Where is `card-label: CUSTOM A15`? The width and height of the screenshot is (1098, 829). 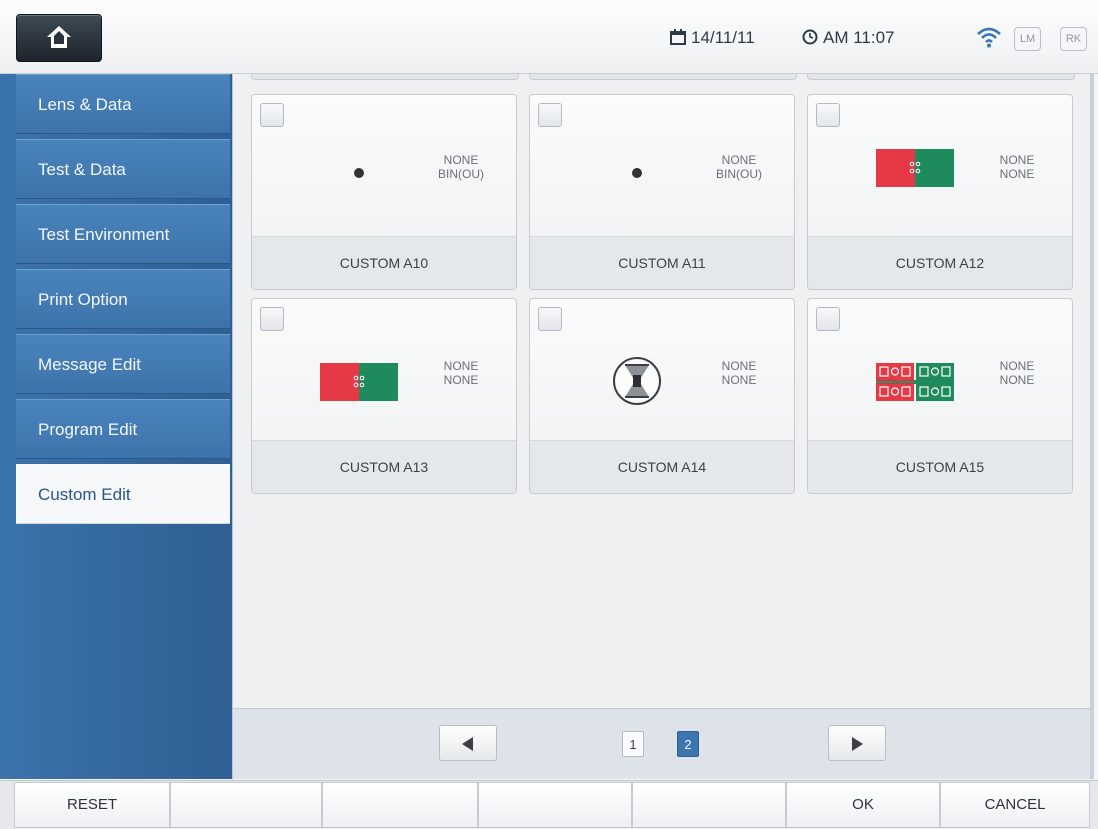
card-label: CUSTOM A15 is located at coordinates (940, 466).